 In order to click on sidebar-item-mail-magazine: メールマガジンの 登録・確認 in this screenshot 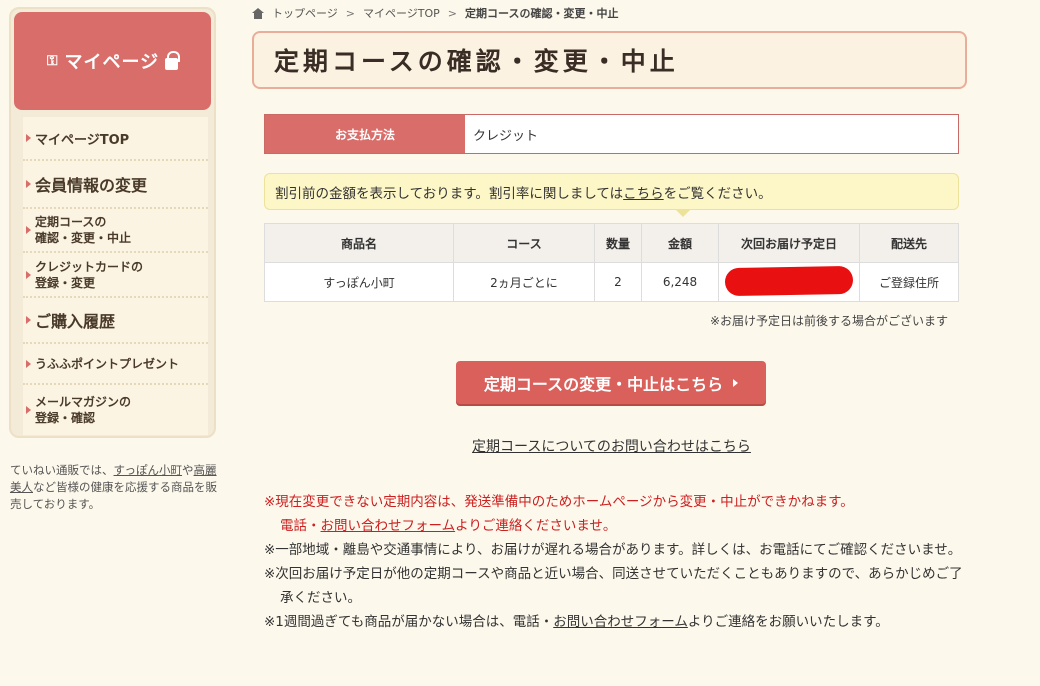, I will do `click(115, 410)`.